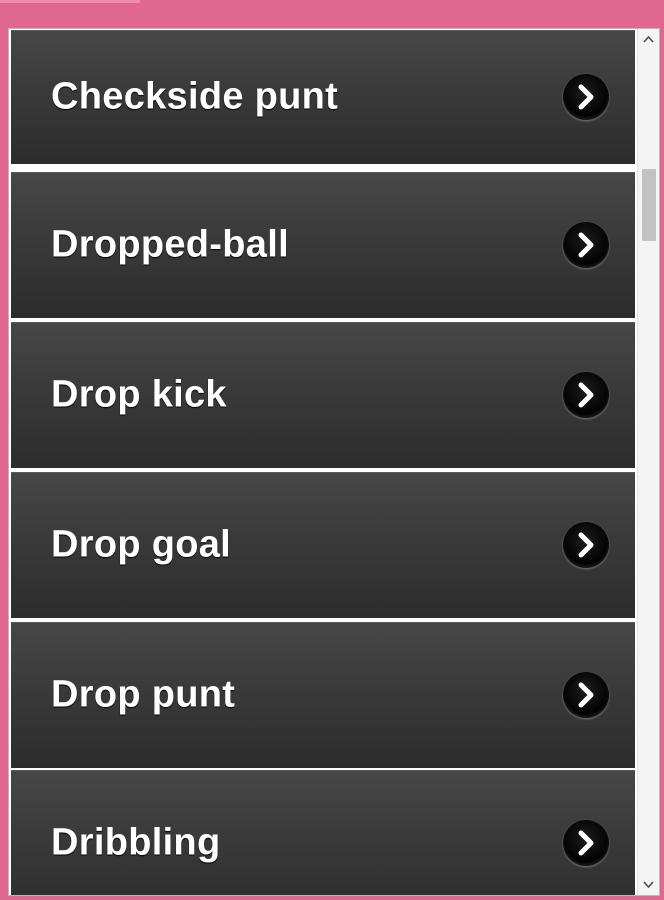 This screenshot has width=664, height=900. What do you see at coordinates (136, 842) in the screenshot?
I see `list-item-label: Dribbling` at bounding box center [136, 842].